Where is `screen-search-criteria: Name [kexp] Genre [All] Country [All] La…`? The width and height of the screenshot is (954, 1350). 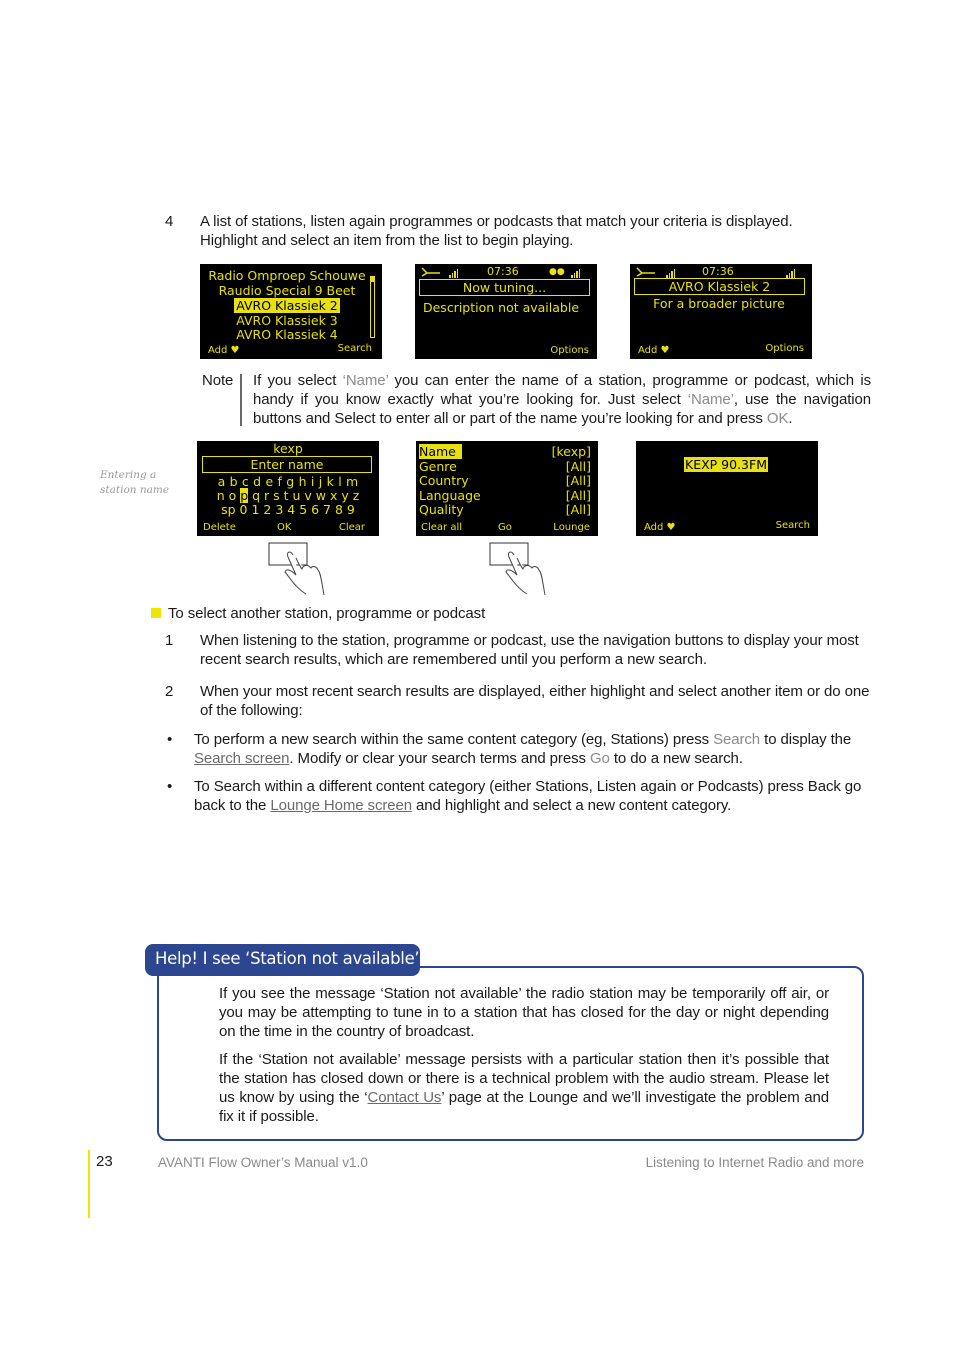 screen-search-criteria: Name [kexp] Genre [All] Country [All] La… is located at coordinates (507, 488).